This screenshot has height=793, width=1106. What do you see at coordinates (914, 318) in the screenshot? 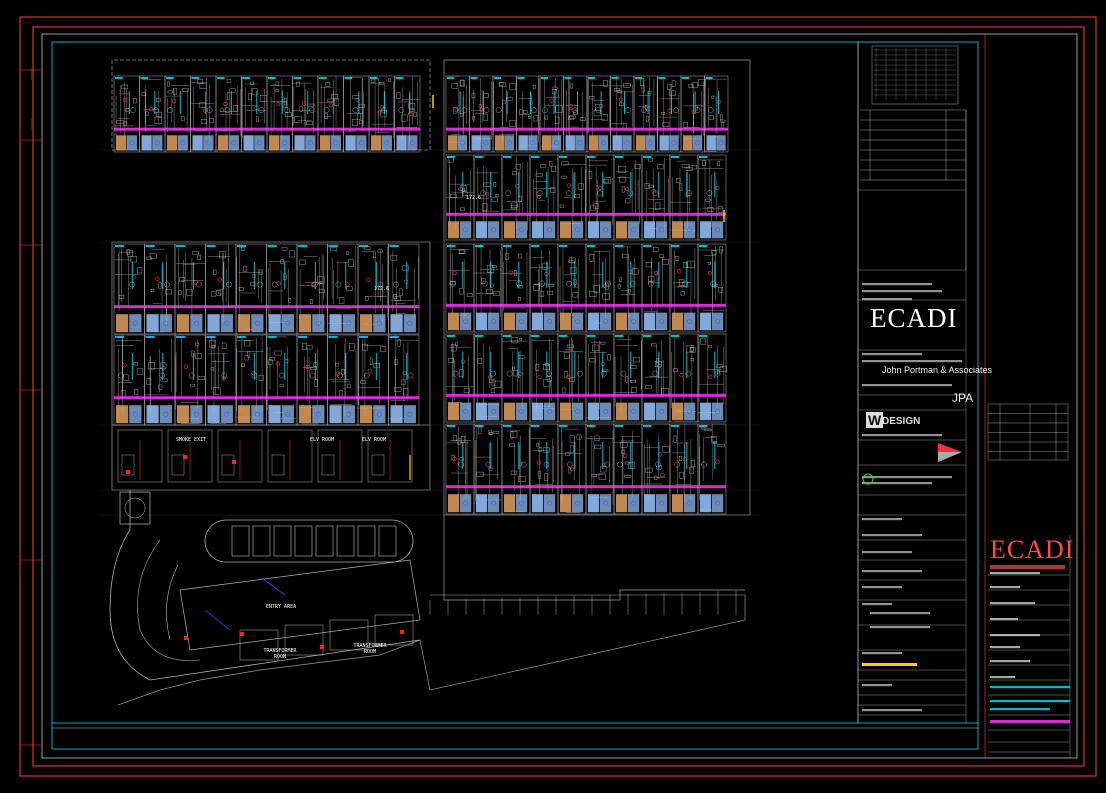
I see `ecadi-logo-main: ECADI` at bounding box center [914, 318].